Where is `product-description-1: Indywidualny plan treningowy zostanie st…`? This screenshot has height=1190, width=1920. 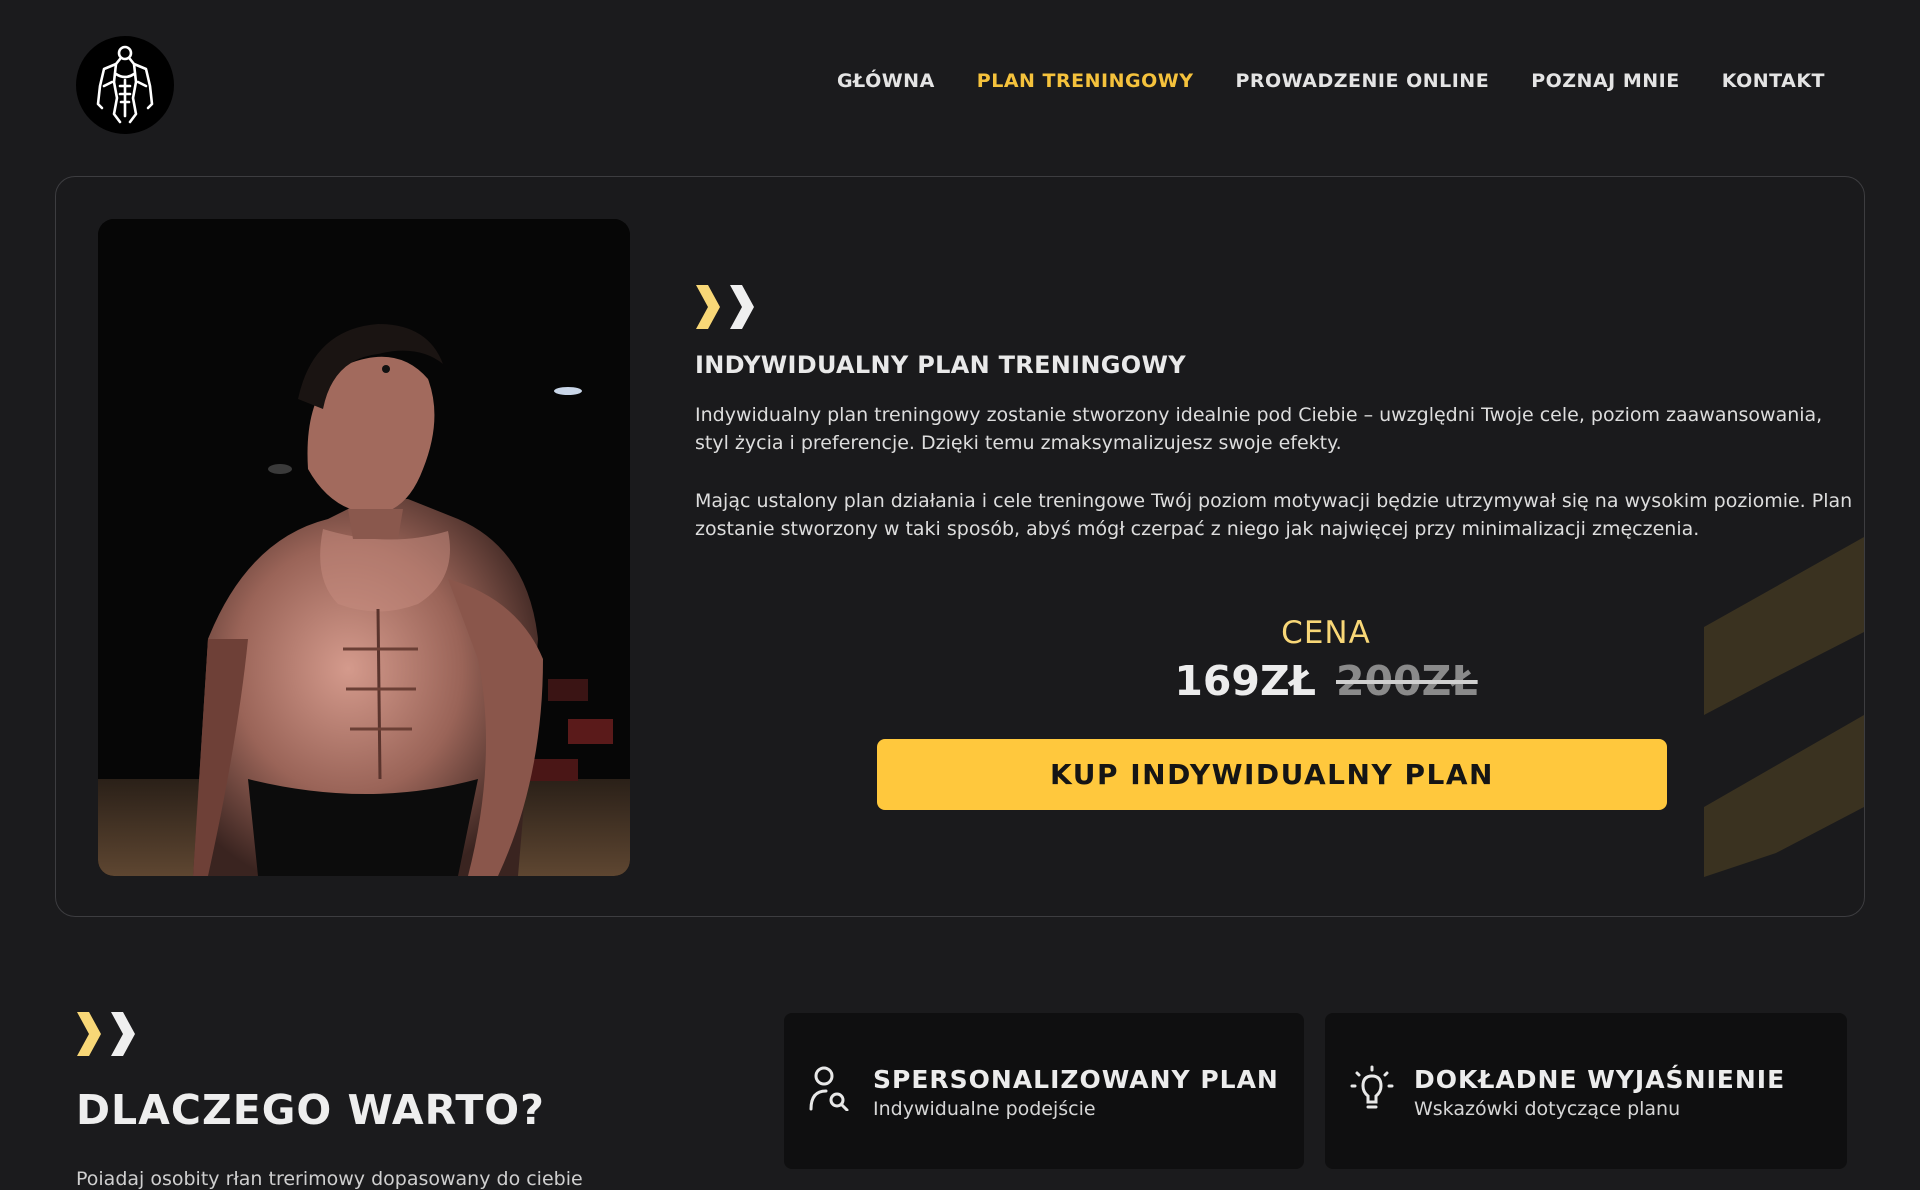 product-description-1: Indywidualny plan treningowy zostanie st… is located at coordinates (1259, 429).